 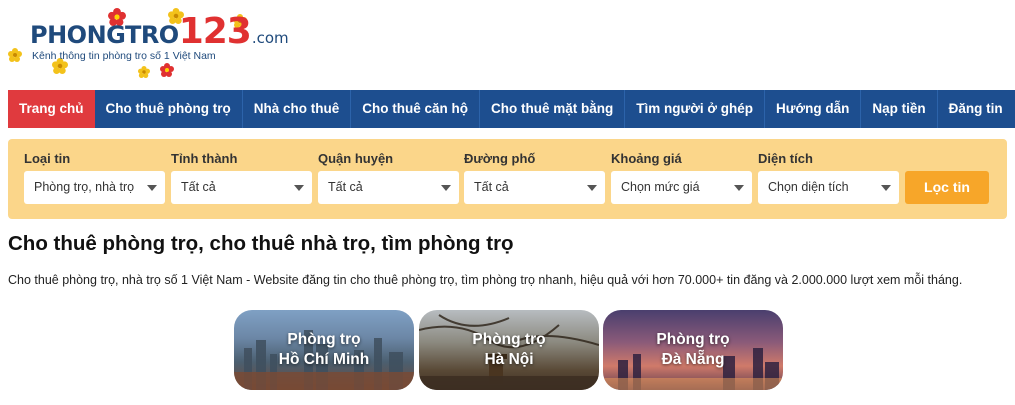 What do you see at coordinates (534, 187) in the screenshot?
I see `duong-pho-select: Tất cả` at bounding box center [534, 187].